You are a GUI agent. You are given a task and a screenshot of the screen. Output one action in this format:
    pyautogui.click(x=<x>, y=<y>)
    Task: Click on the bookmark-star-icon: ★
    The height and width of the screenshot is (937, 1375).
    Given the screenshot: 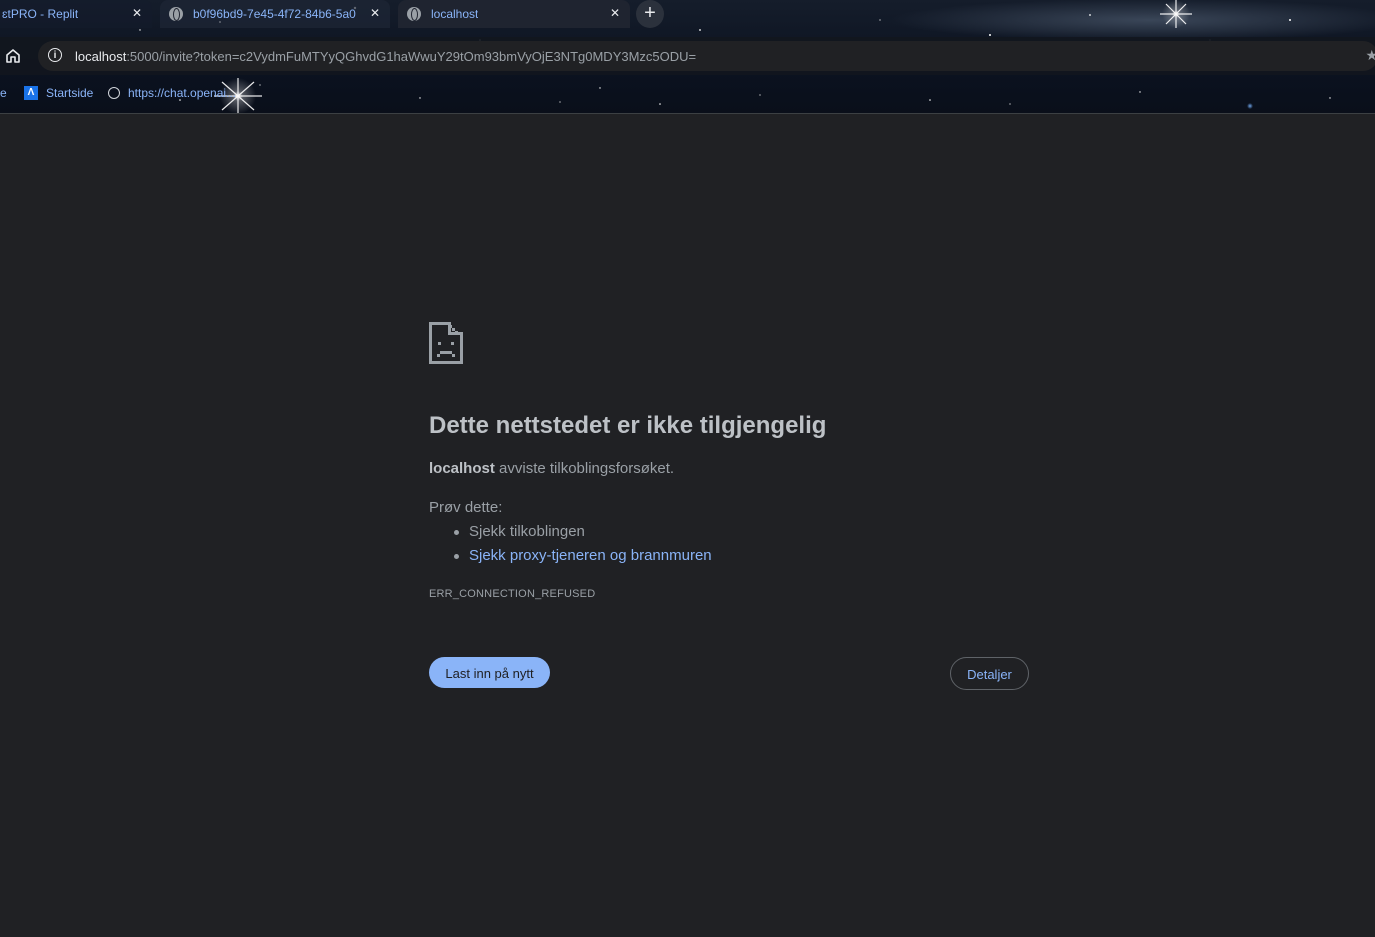 What is the action you would take?
    pyautogui.click(x=1370, y=55)
    